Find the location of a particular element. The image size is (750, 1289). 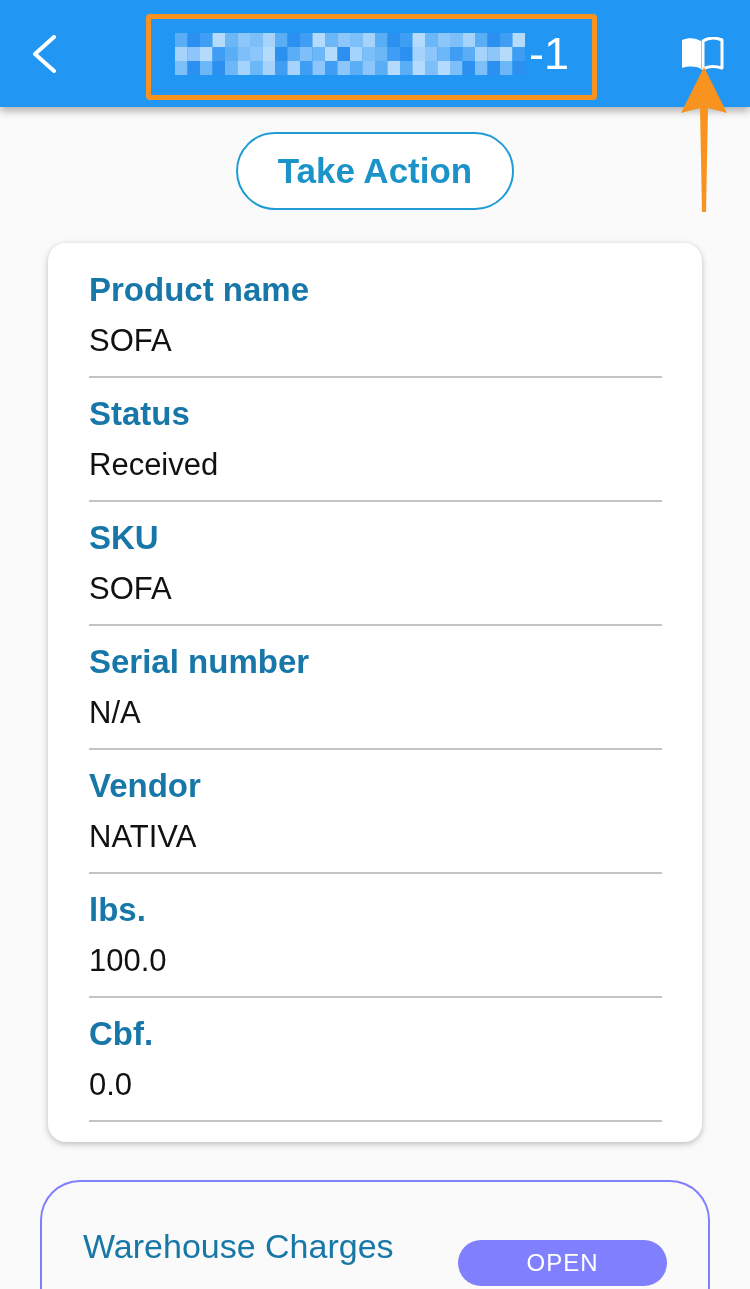

field-label: lbs. is located at coordinates (118, 910).